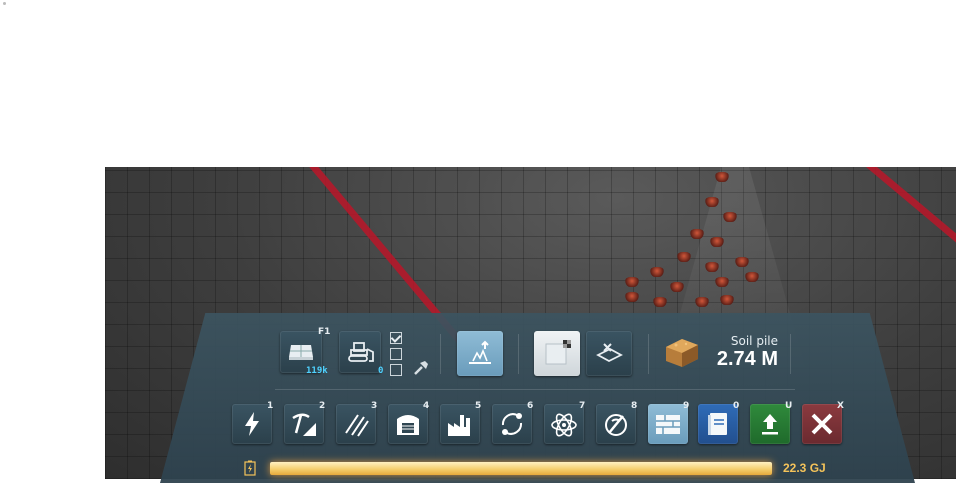  I want to click on blueprints-button, so click(718, 424).